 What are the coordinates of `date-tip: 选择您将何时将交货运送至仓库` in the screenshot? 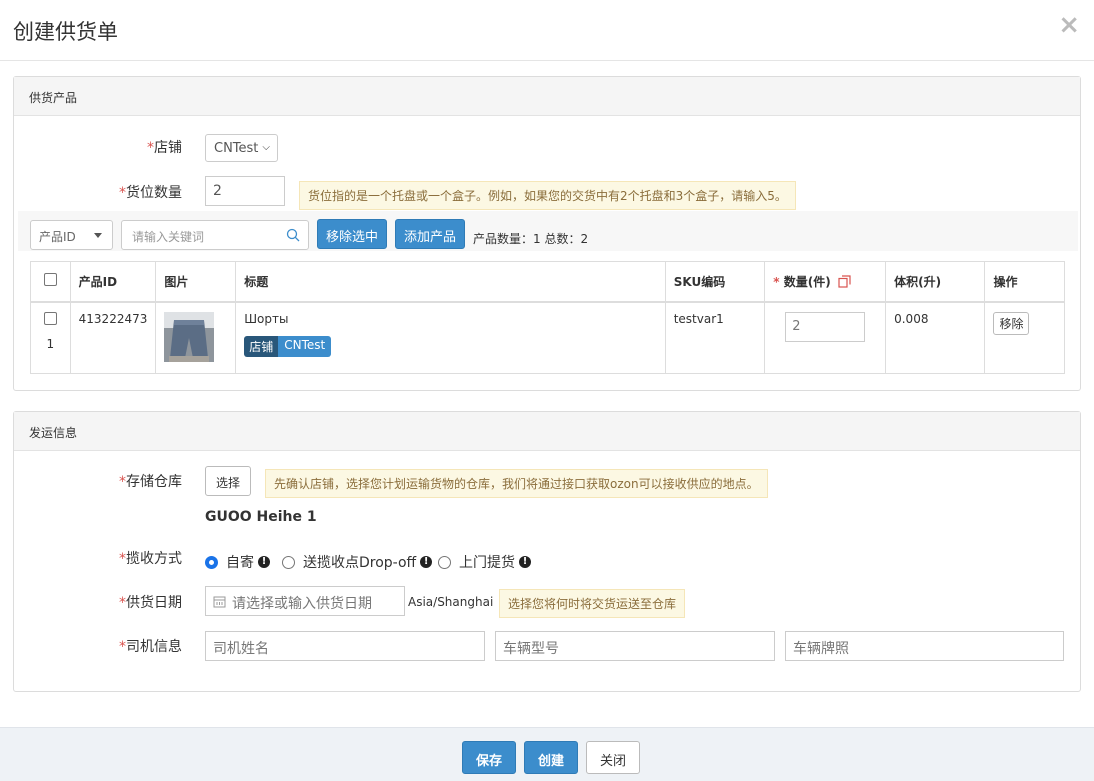 It's located at (592, 603).